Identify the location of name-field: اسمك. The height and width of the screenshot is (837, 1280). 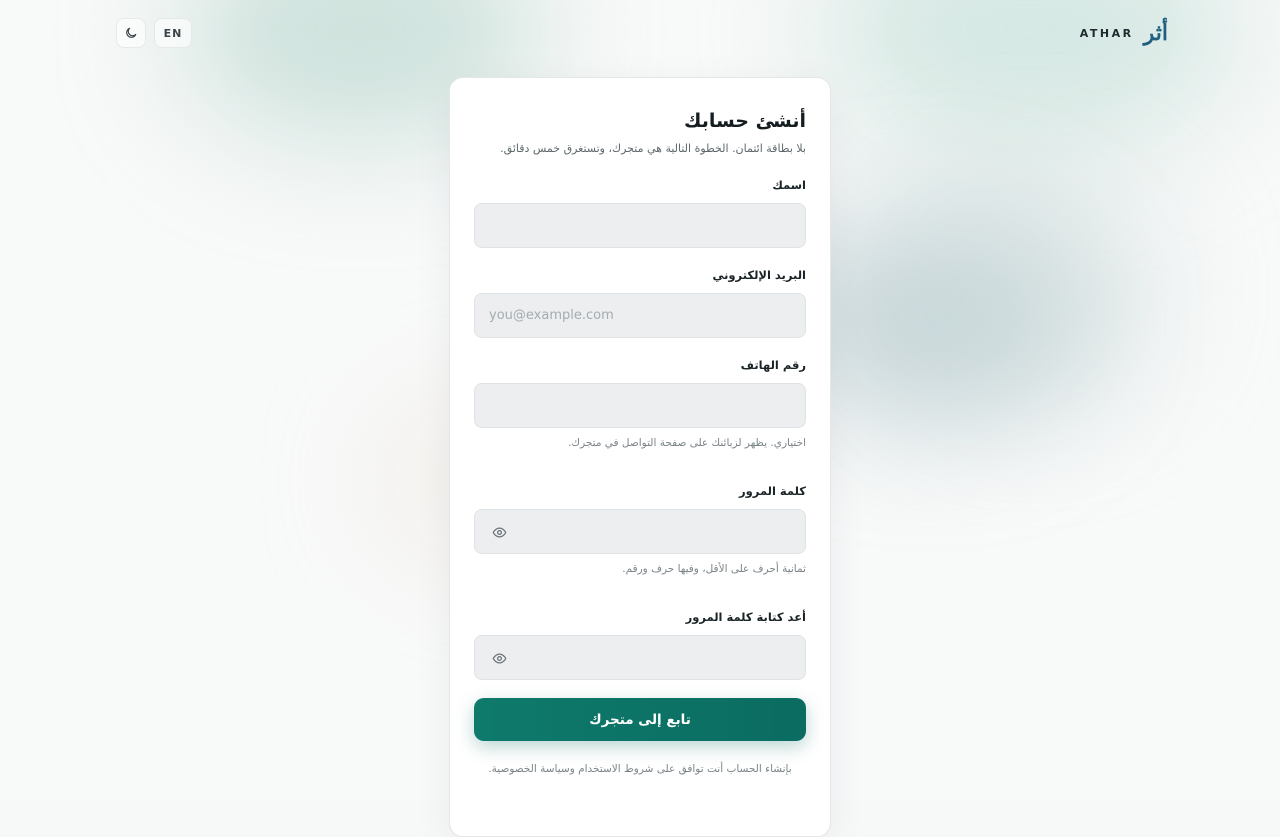
(640, 213).